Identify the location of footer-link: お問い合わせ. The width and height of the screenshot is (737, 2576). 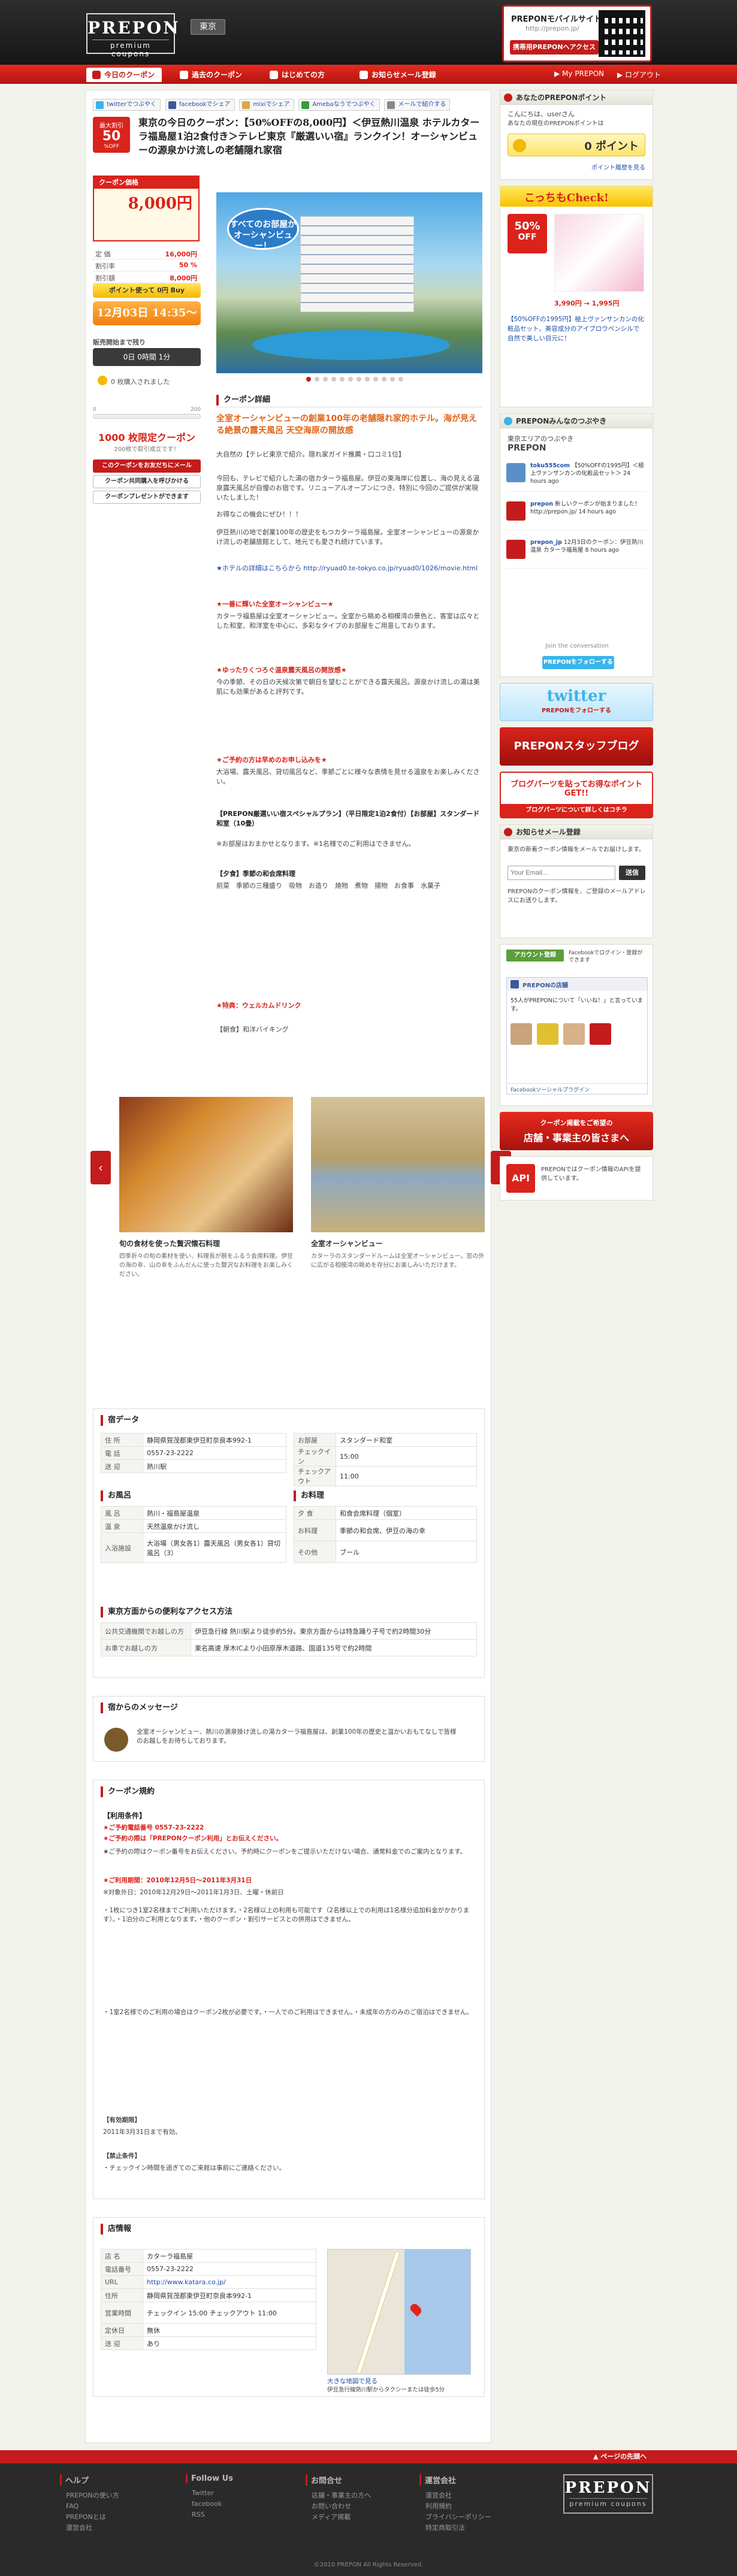
(359, 2506).